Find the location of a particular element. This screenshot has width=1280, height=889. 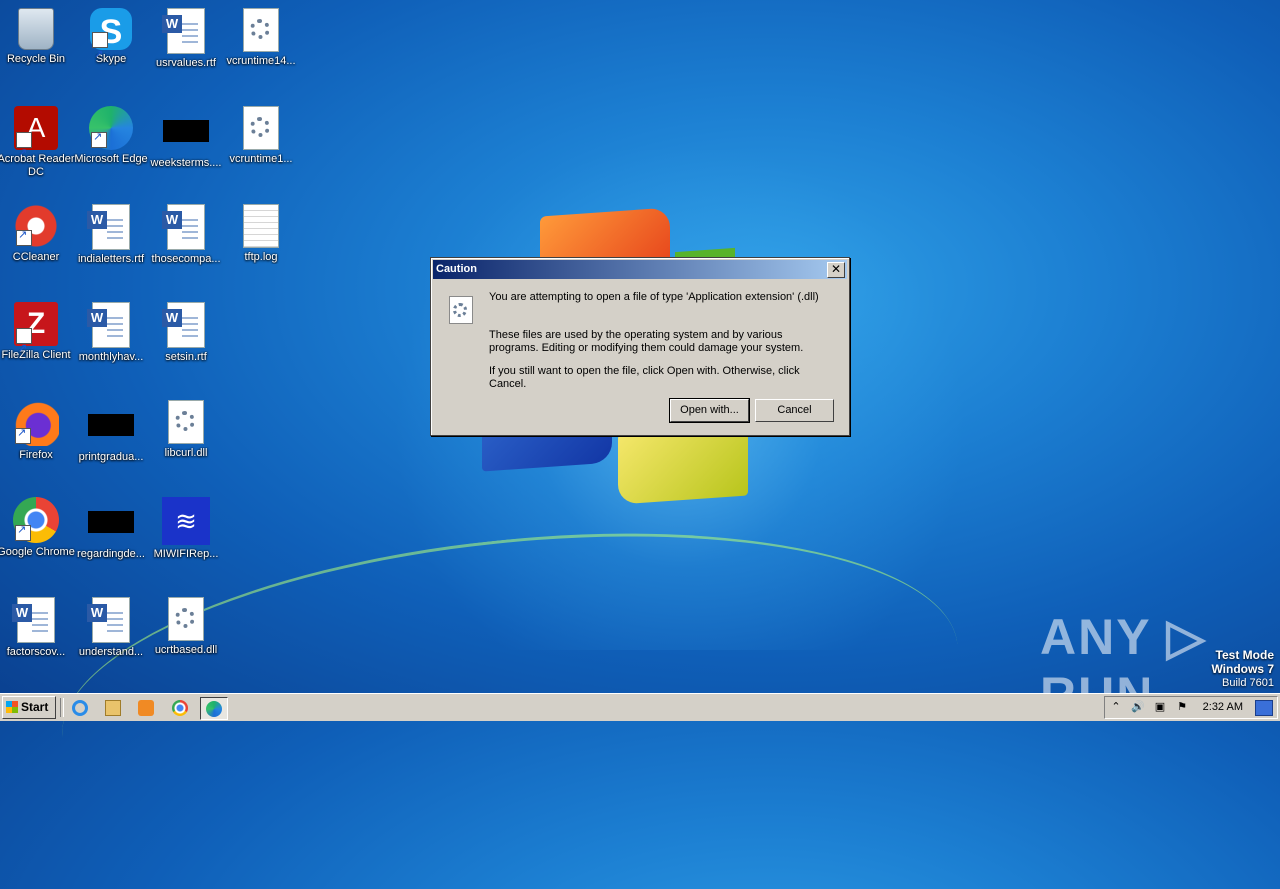

desktop-icon-label: Acrobat Reader DC is located at coordinates (37, 165).